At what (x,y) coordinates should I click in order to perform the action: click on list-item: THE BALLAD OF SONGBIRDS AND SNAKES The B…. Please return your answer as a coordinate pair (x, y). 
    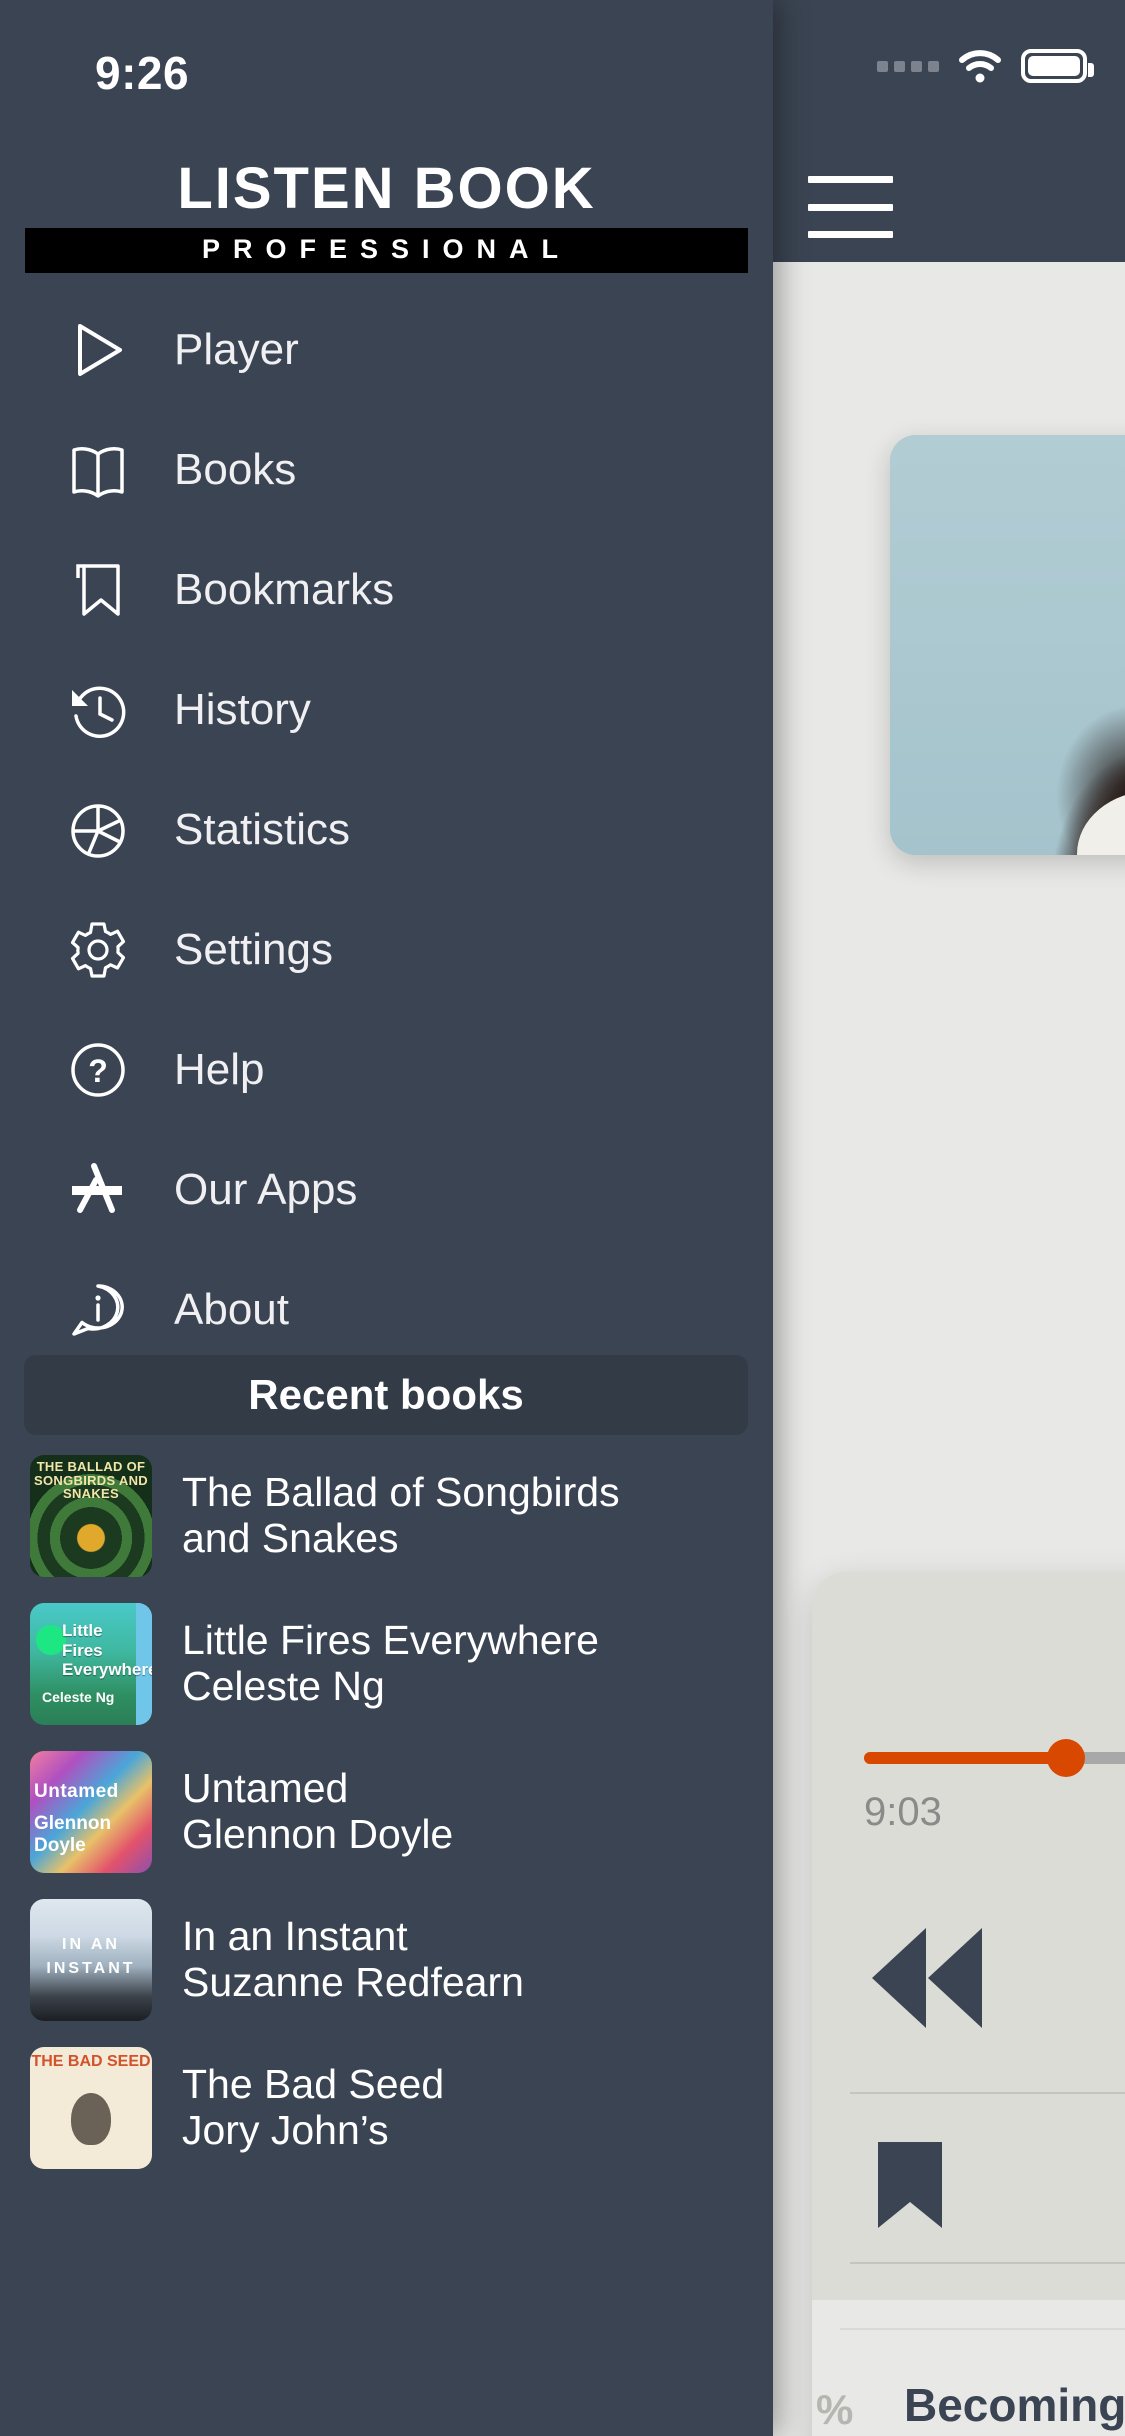
    Looking at the image, I should click on (386, 1516).